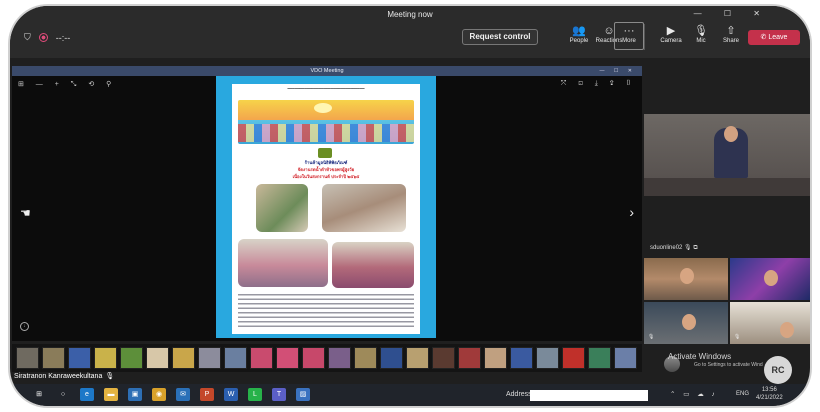  I want to click on poster-logo, so click(325, 153).